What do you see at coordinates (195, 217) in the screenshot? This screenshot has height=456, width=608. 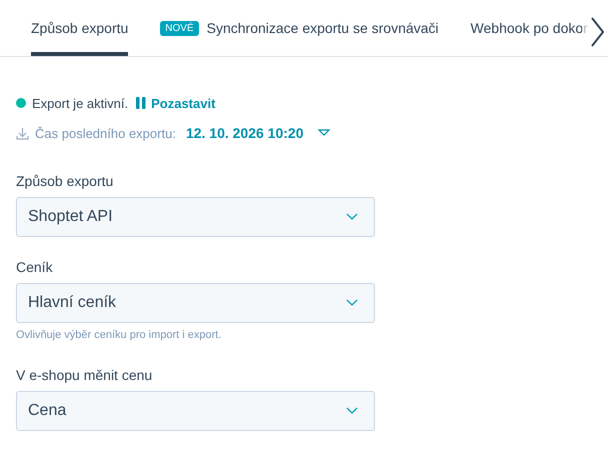 I see `select-field: Shoptet API` at bounding box center [195, 217].